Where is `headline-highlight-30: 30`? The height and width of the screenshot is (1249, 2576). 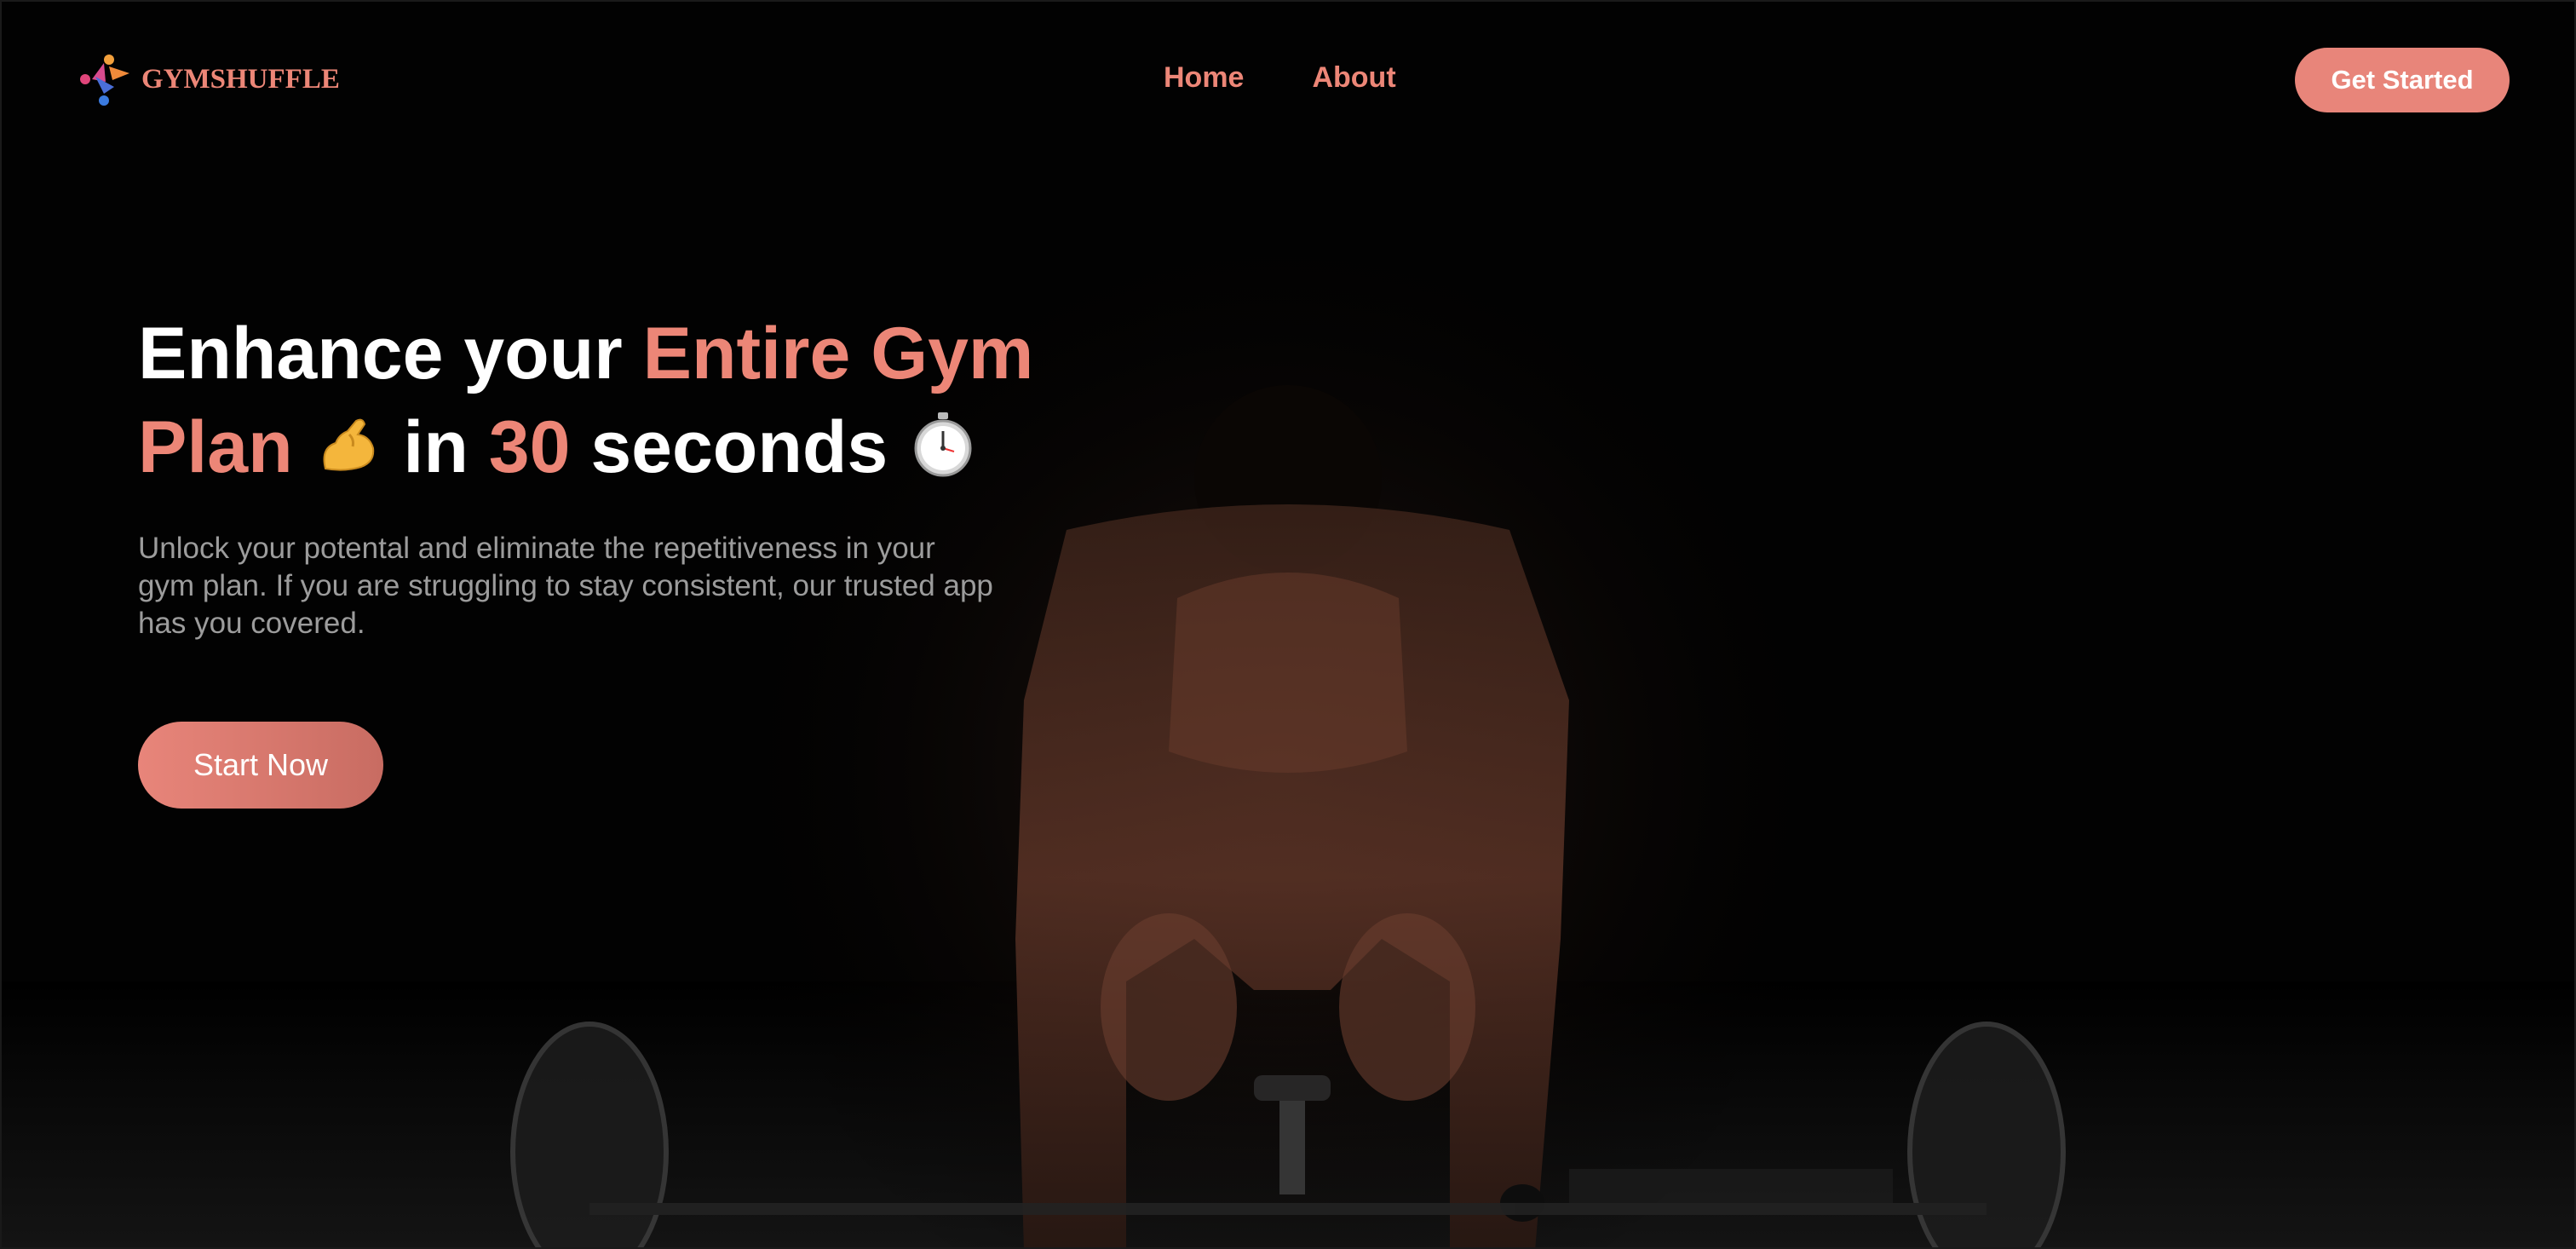
headline-highlight-30: 30 is located at coordinates (530, 447).